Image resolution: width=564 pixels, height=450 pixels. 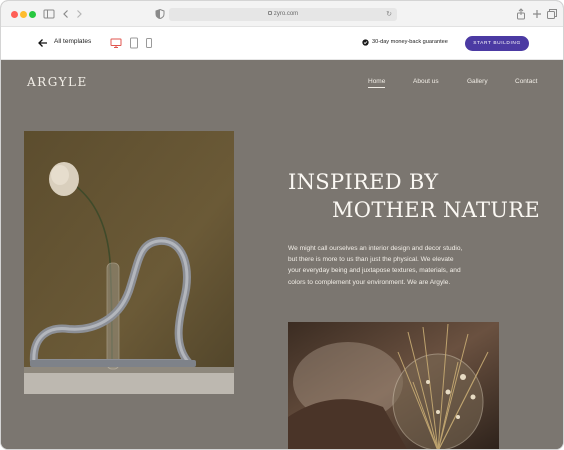 What do you see at coordinates (43, 43) in the screenshot?
I see `arrow-left-icon` at bounding box center [43, 43].